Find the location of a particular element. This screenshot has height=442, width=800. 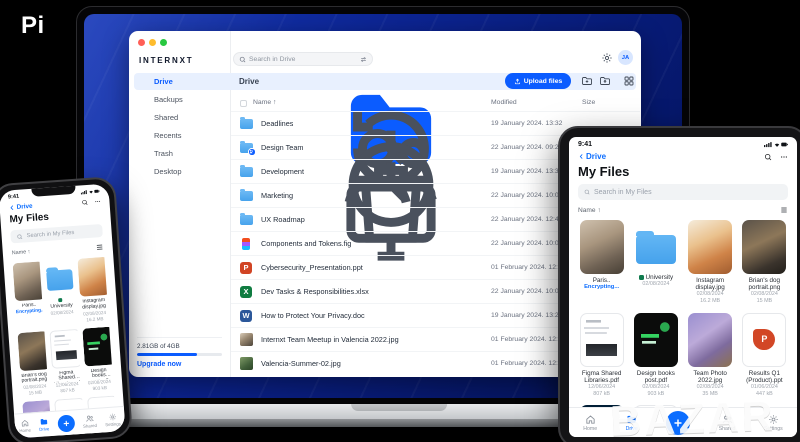

pdfdoc-thumbnail is located at coordinates (65, 348).